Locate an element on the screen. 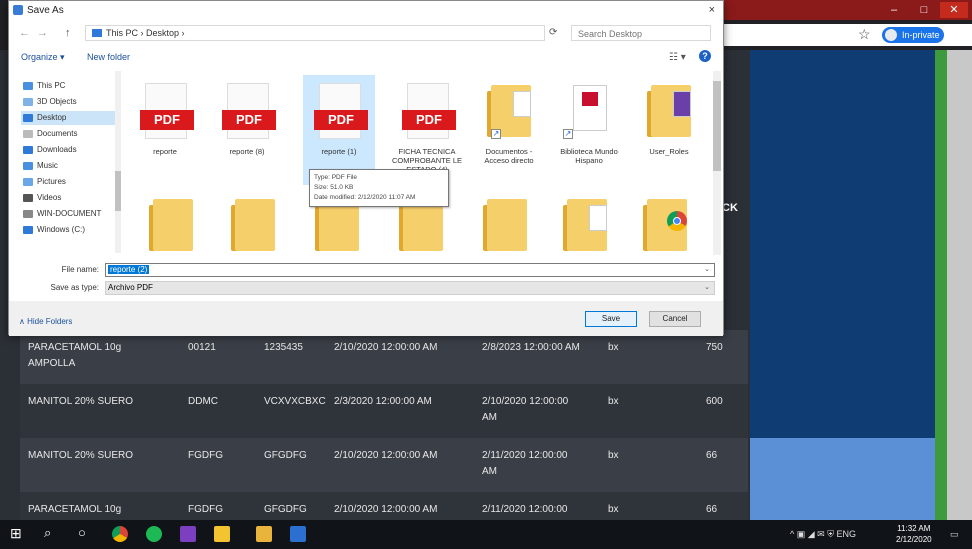 This screenshot has width=972, height=549. profile-button: In-private is located at coordinates (913, 35).